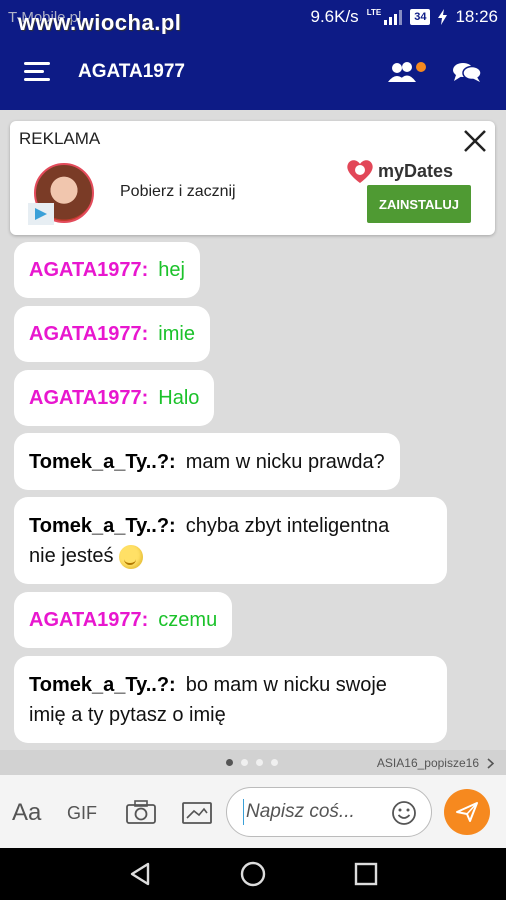 The height and width of the screenshot is (900, 506). I want to click on menu-icon, so click(38, 72).